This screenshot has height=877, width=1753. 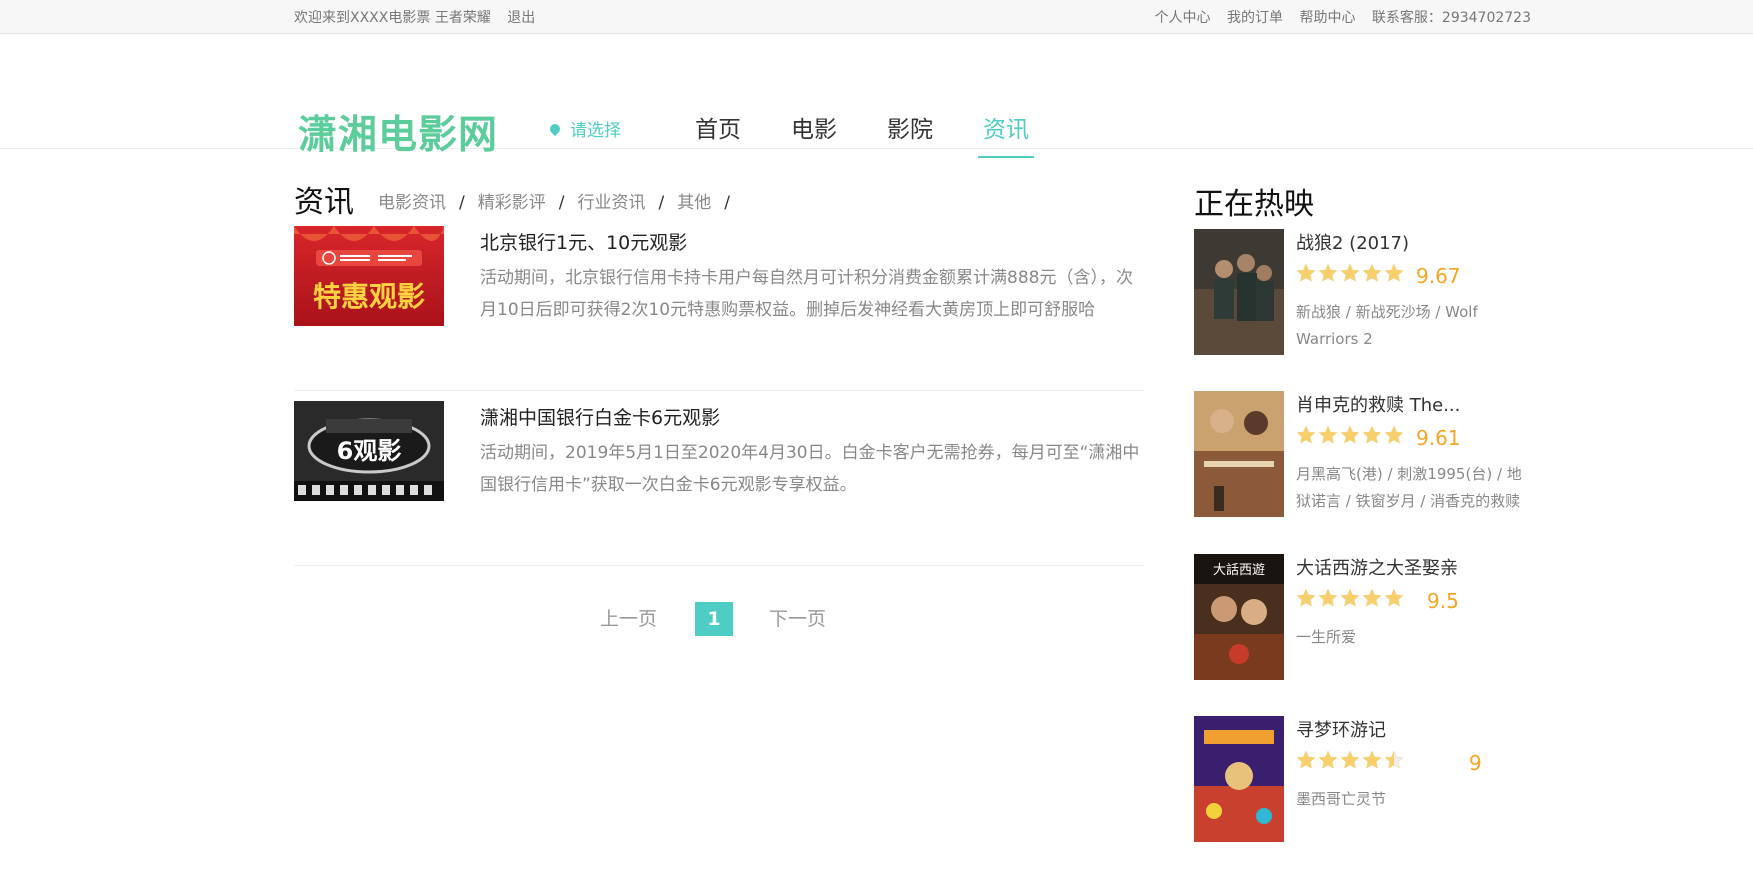 What do you see at coordinates (1327, 18) in the screenshot?
I see `help-center-link: 帮助中心` at bounding box center [1327, 18].